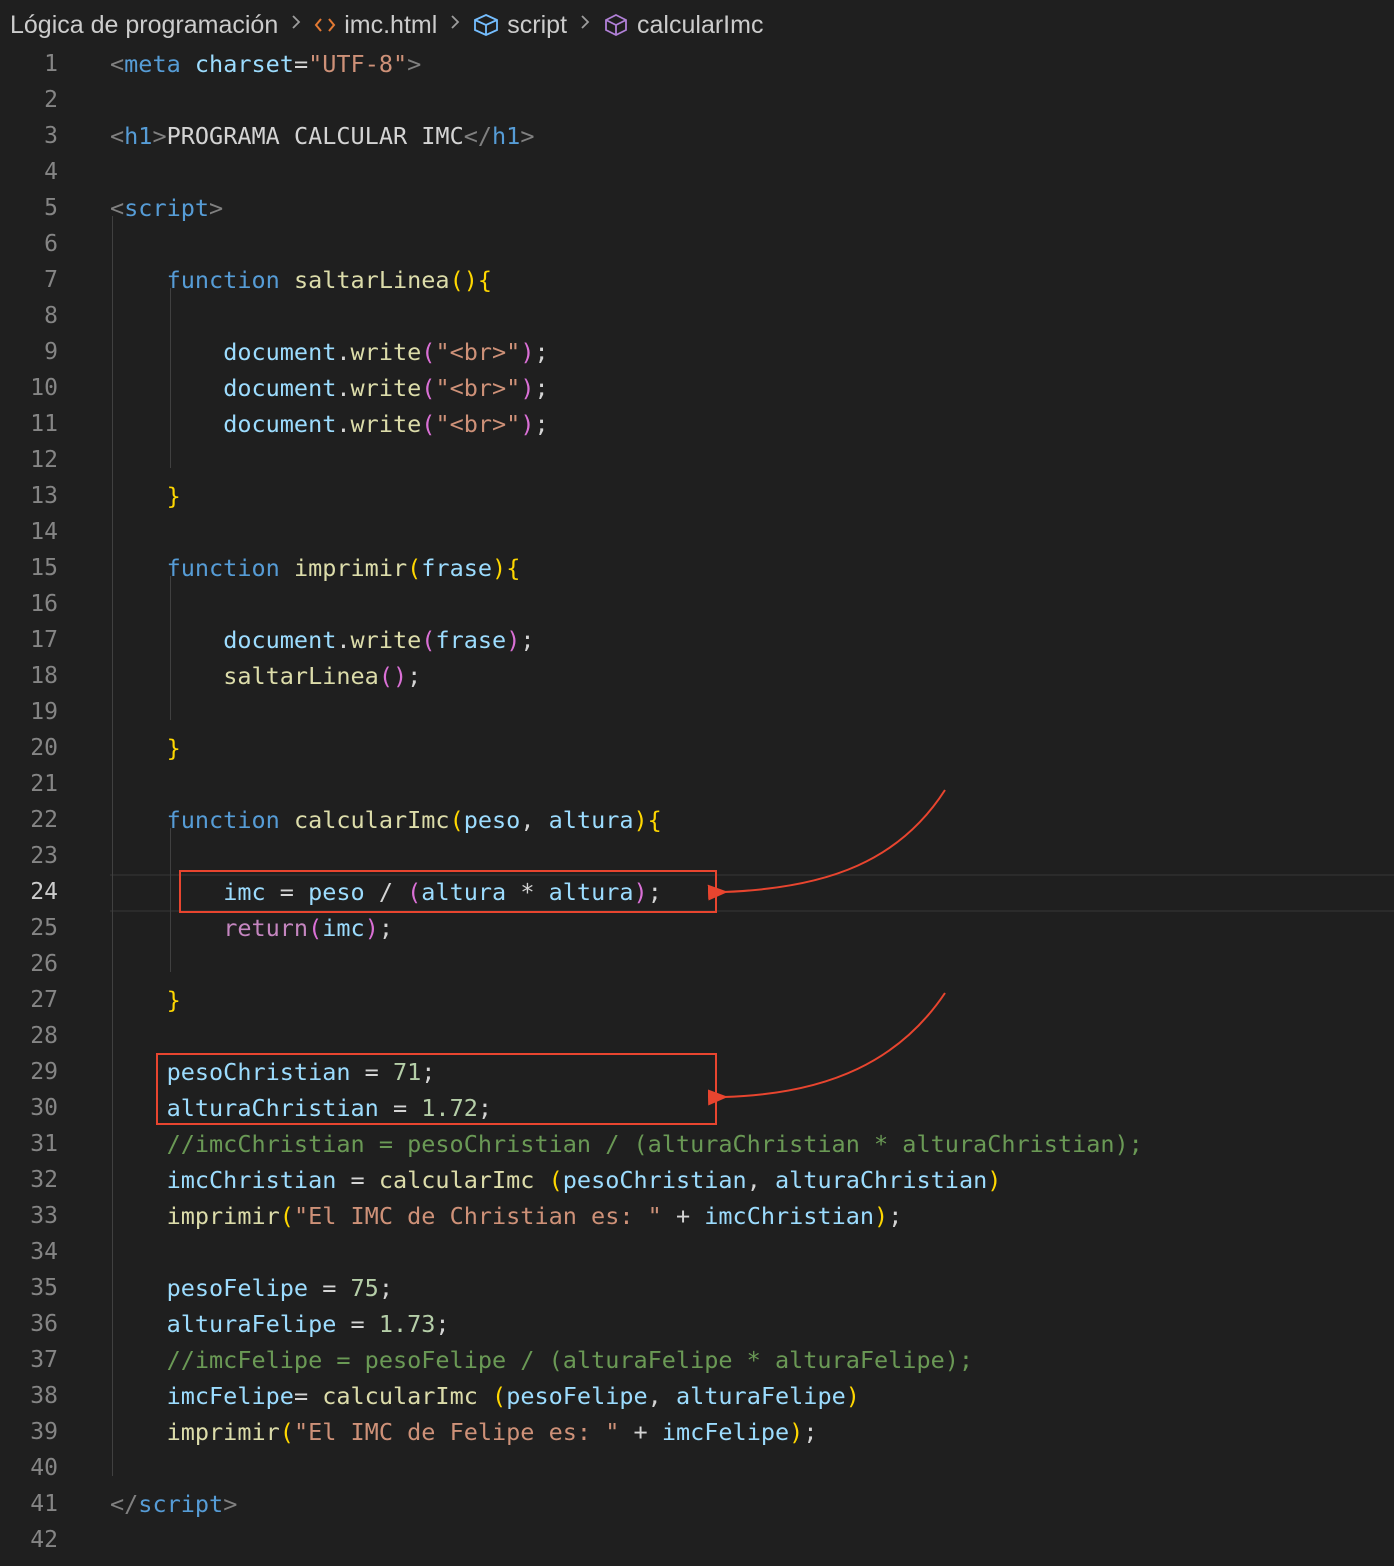  I want to click on code-line: 28, so click(697, 1036).